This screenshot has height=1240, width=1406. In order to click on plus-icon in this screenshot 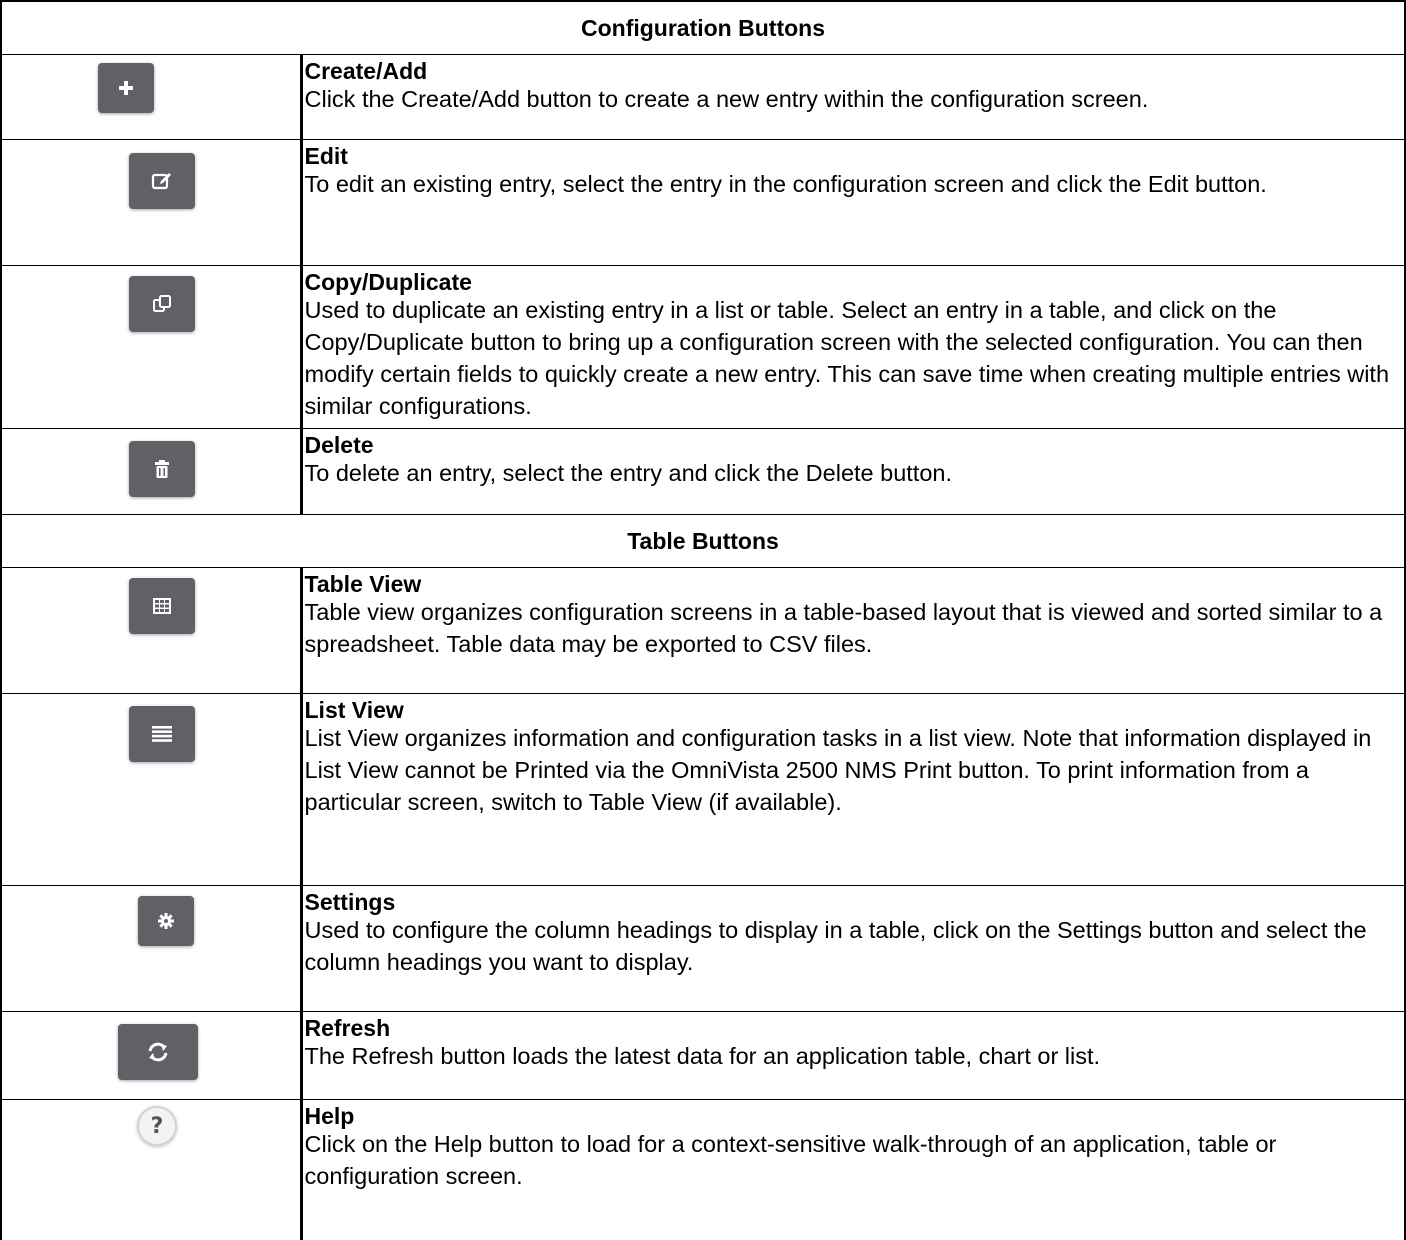, I will do `click(126, 88)`.